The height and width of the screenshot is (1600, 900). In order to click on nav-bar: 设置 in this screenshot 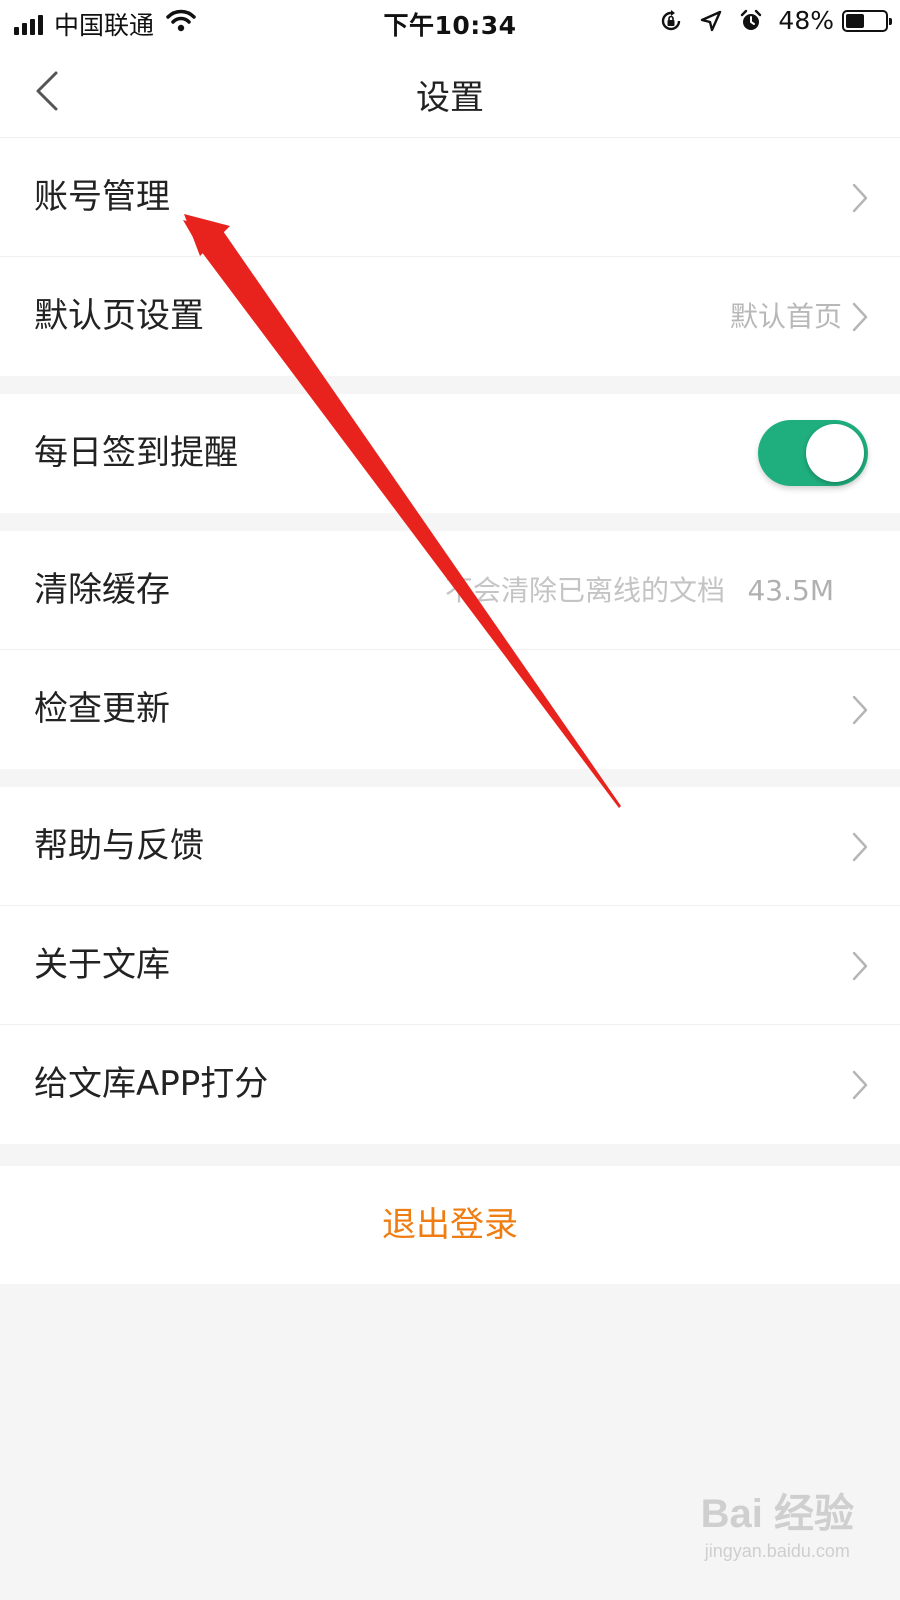, I will do `click(450, 92)`.